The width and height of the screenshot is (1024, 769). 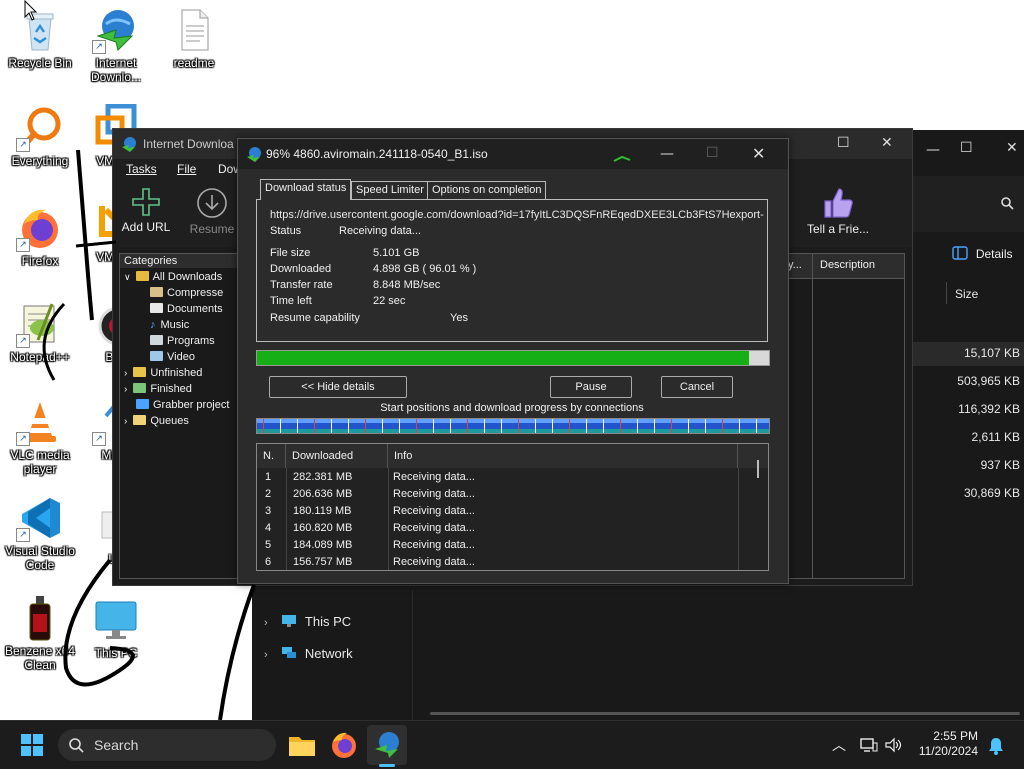 I want to click on size-column-header: Size, so click(x=966, y=294).